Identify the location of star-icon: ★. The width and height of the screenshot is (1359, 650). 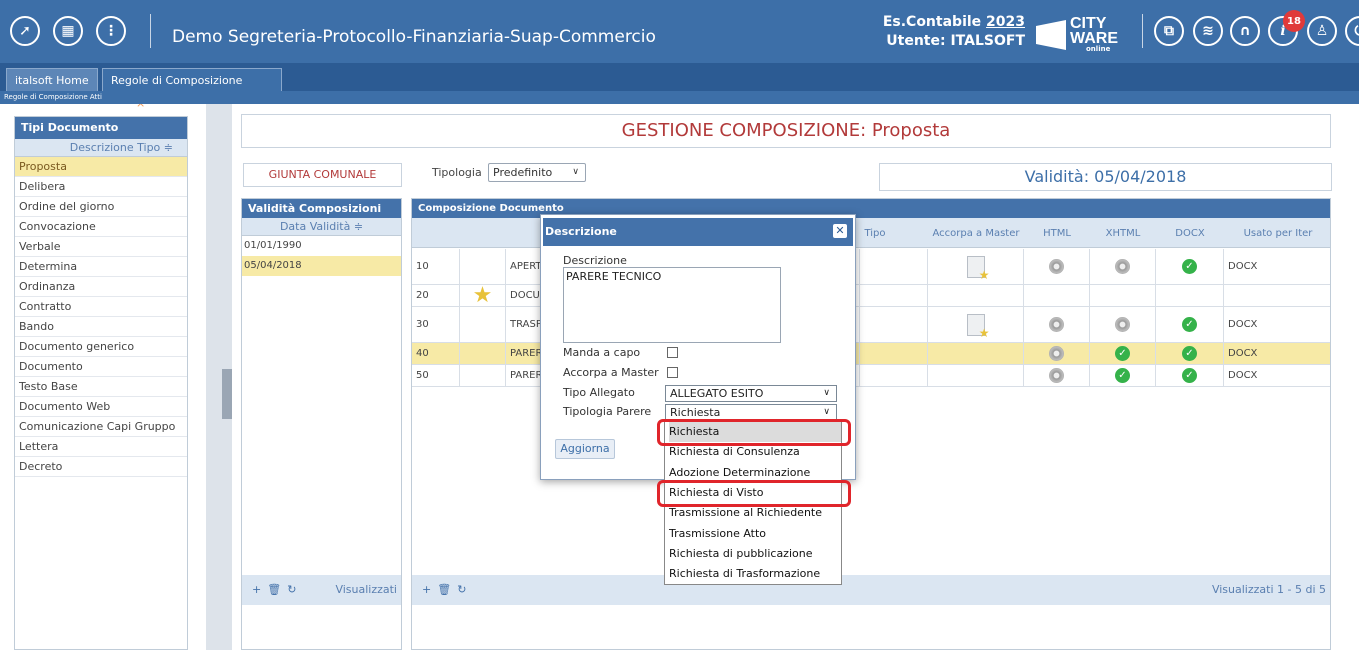
(482, 295).